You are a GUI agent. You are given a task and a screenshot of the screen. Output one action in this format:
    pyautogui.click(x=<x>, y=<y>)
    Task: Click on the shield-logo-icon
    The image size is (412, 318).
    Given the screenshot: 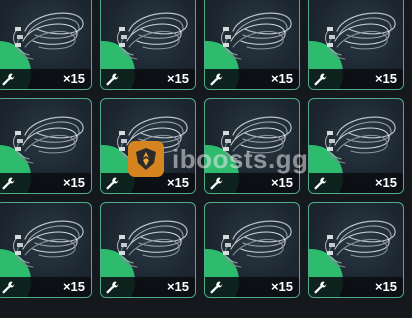 What is the action you would take?
    pyautogui.click(x=146, y=159)
    